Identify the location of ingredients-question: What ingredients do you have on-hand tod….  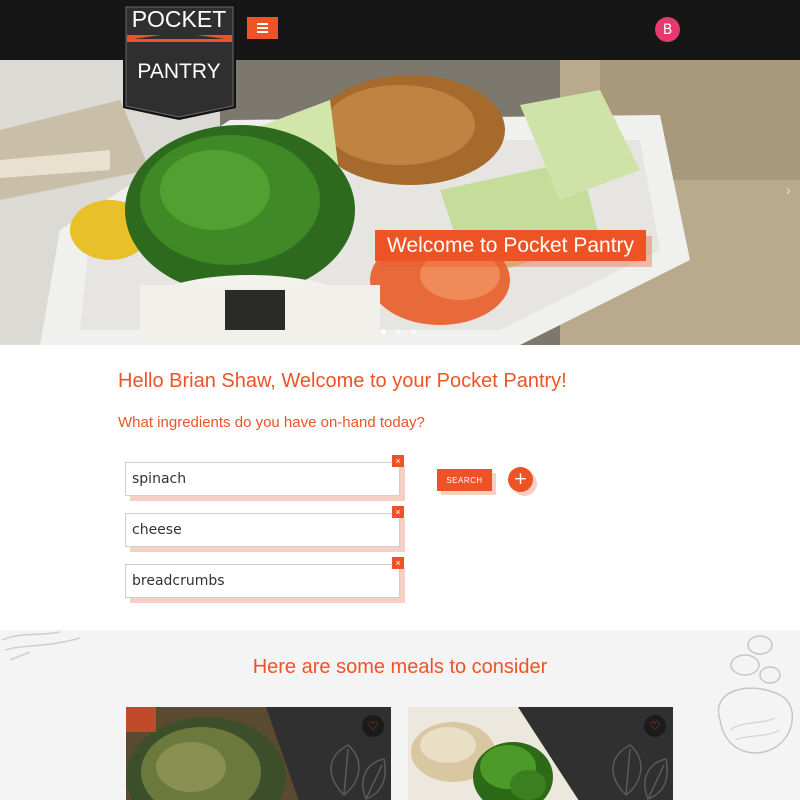
(271, 422).